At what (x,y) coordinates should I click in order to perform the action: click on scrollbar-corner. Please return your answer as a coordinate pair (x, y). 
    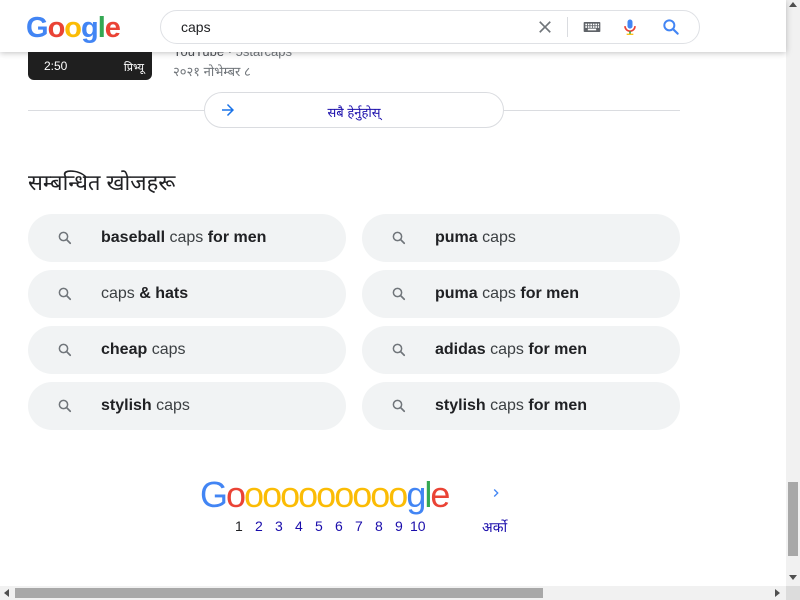
    Looking at the image, I should click on (793, 593).